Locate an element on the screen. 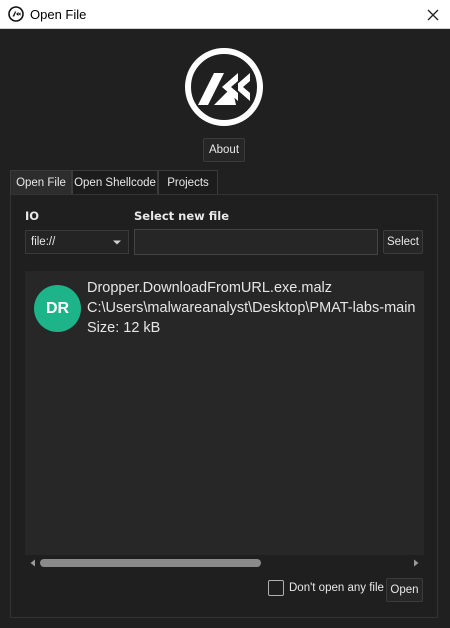 The image size is (450, 628). about-button: About is located at coordinates (224, 150).